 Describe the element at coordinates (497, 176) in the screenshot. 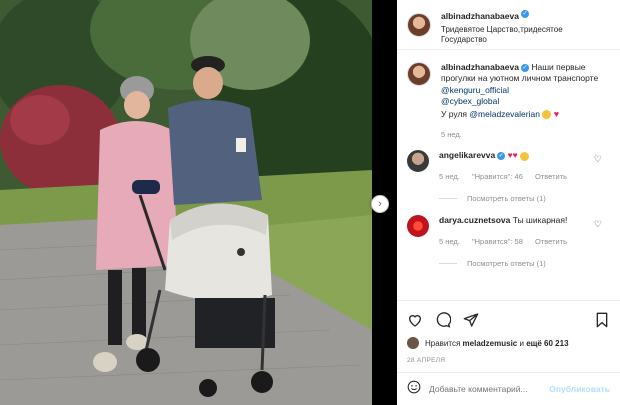

I see `comment-likes: "Нравится": 46` at that location.